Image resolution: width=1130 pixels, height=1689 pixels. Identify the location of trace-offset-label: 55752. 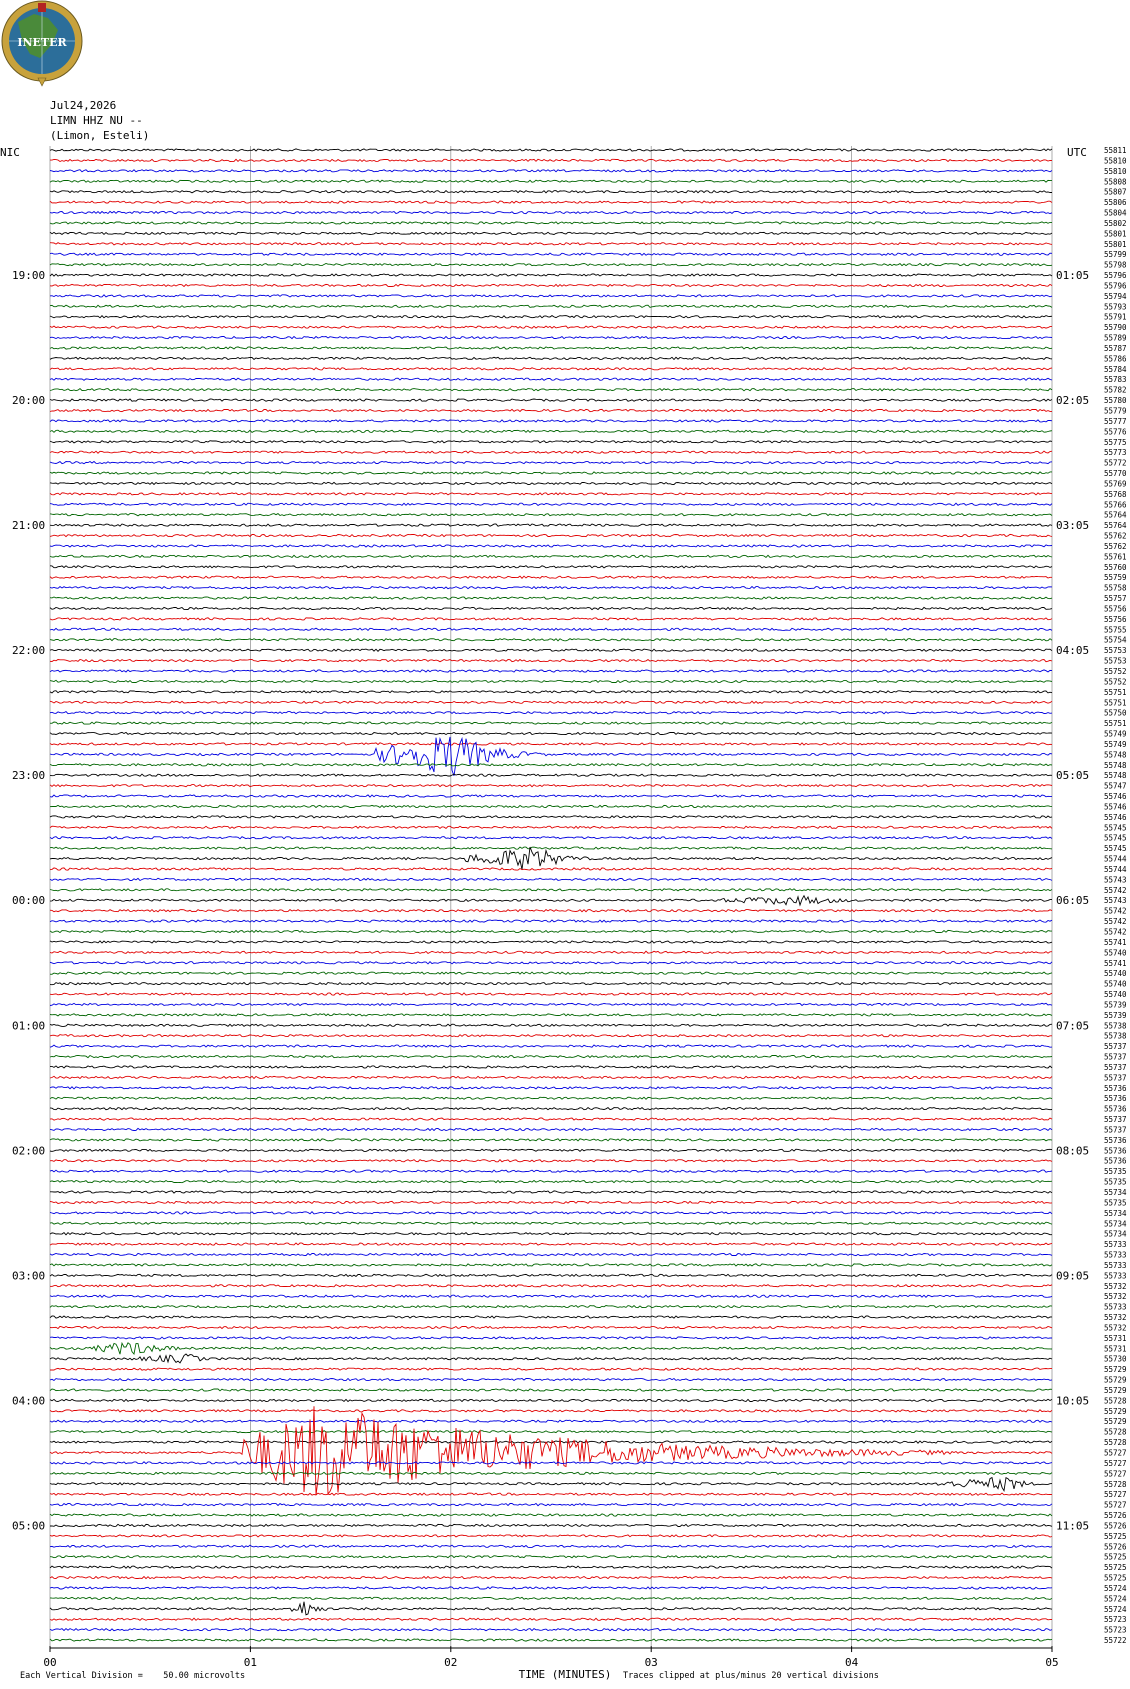
(1115, 671).